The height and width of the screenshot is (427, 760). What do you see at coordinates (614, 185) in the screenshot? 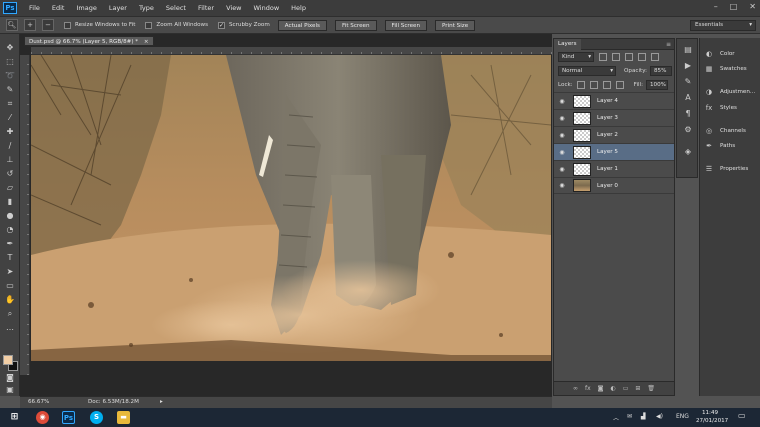
I see `layer-row: ◉ Layer 0` at bounding box center [614, 185].